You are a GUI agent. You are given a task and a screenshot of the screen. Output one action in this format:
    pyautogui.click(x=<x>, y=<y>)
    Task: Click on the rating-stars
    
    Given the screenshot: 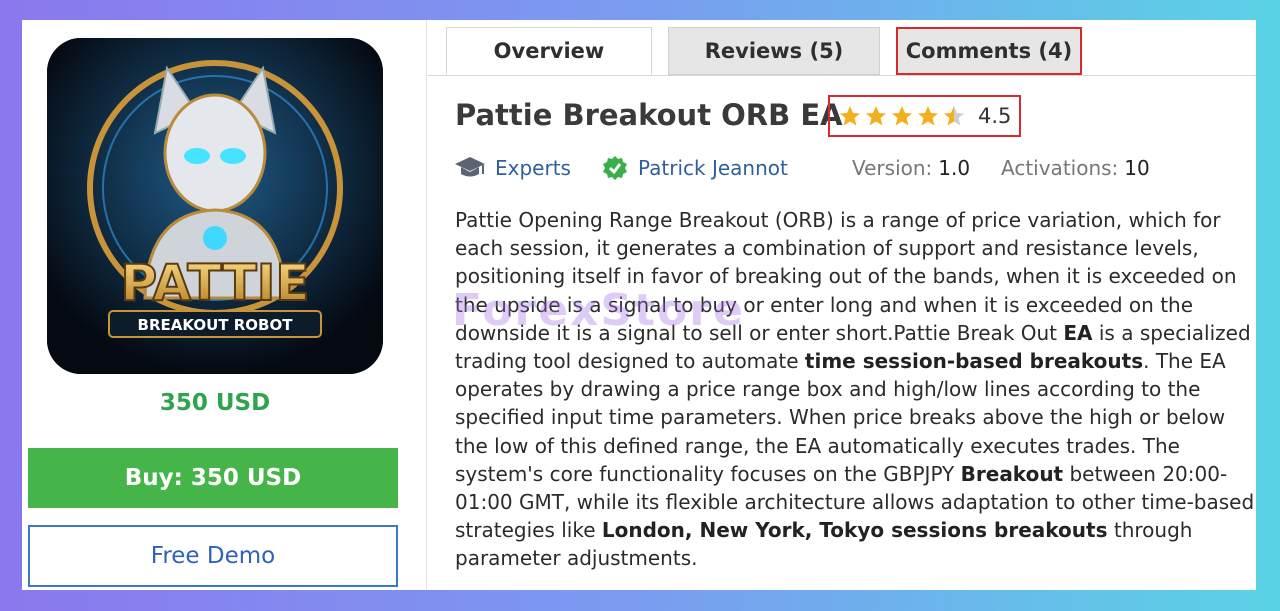 What is the action you would take?
    pyautogui.click(x=902, y=116)
    